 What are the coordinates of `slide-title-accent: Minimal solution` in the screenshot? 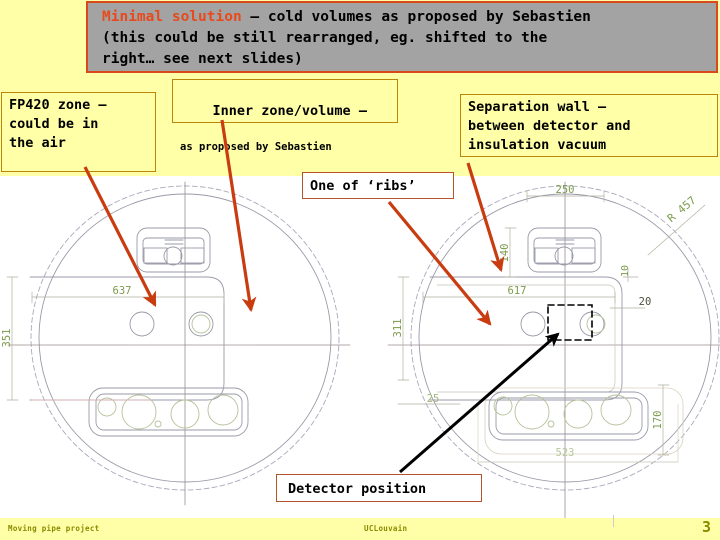 It's located at (172, 17).